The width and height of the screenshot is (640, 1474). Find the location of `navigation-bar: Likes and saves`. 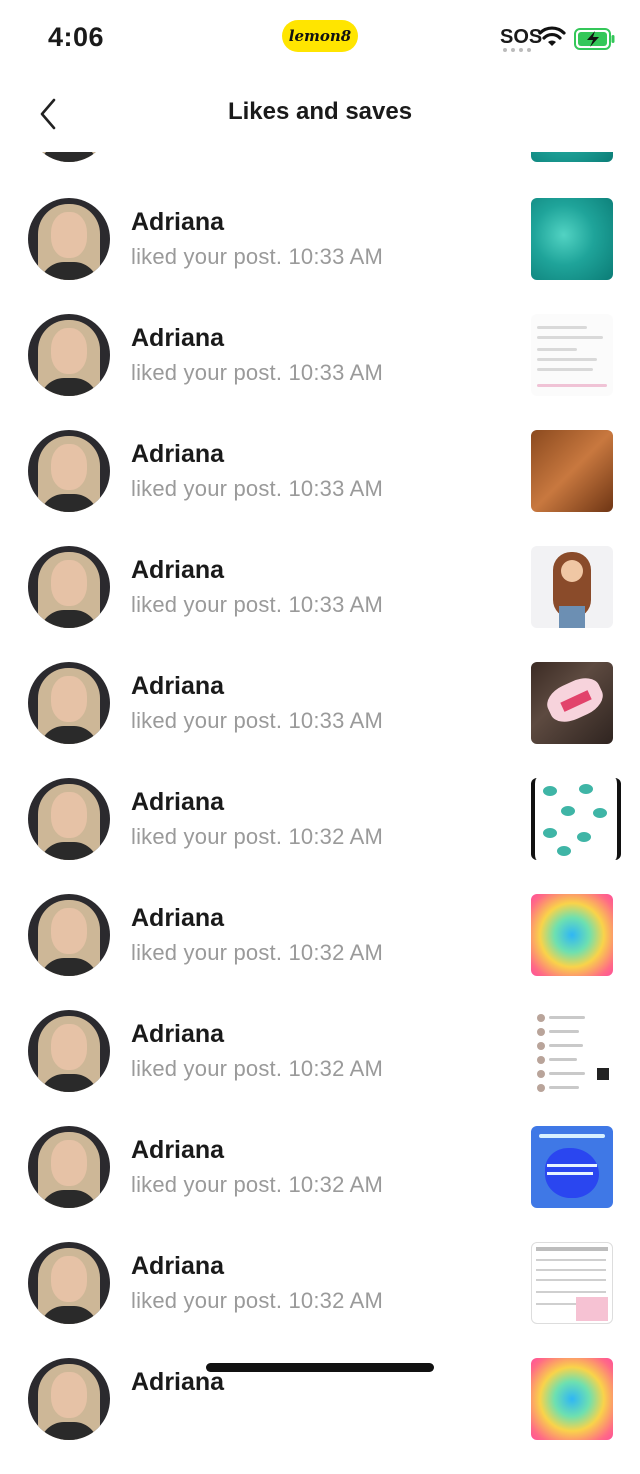

navigation-bar: Likes and saves is located at coordinates (320, 114).